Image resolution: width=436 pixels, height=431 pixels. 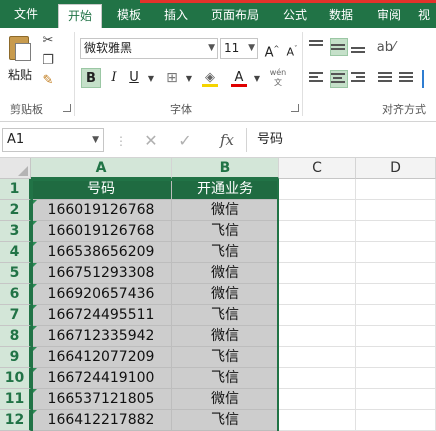 I want to click on row-header: 1, so click(x=15, y=189).